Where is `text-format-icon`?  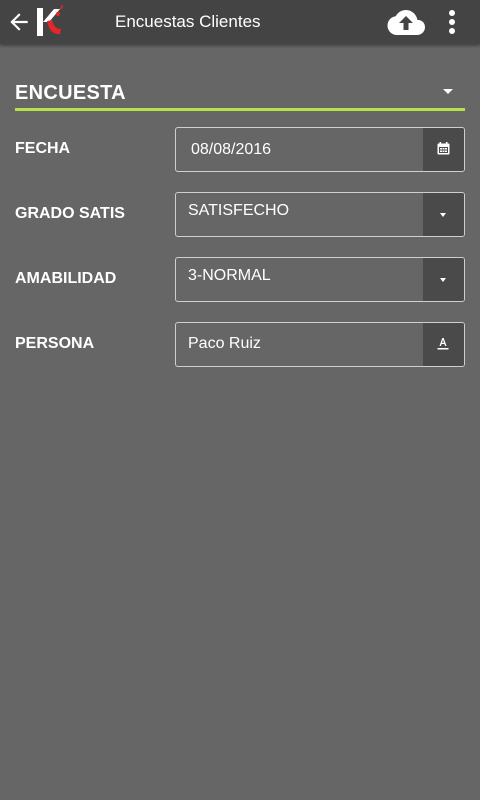
text-format-icon is located at coordinates (443, 344).